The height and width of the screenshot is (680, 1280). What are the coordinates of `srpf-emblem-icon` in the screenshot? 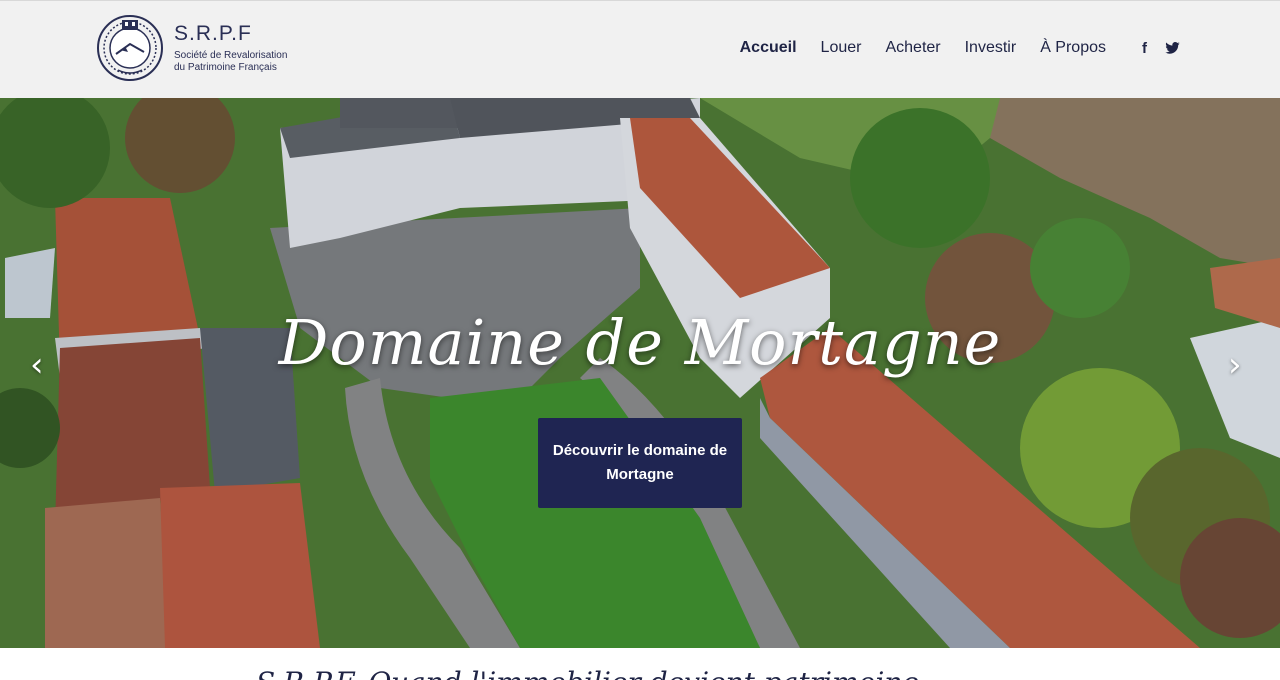 It's located at (130, 48).